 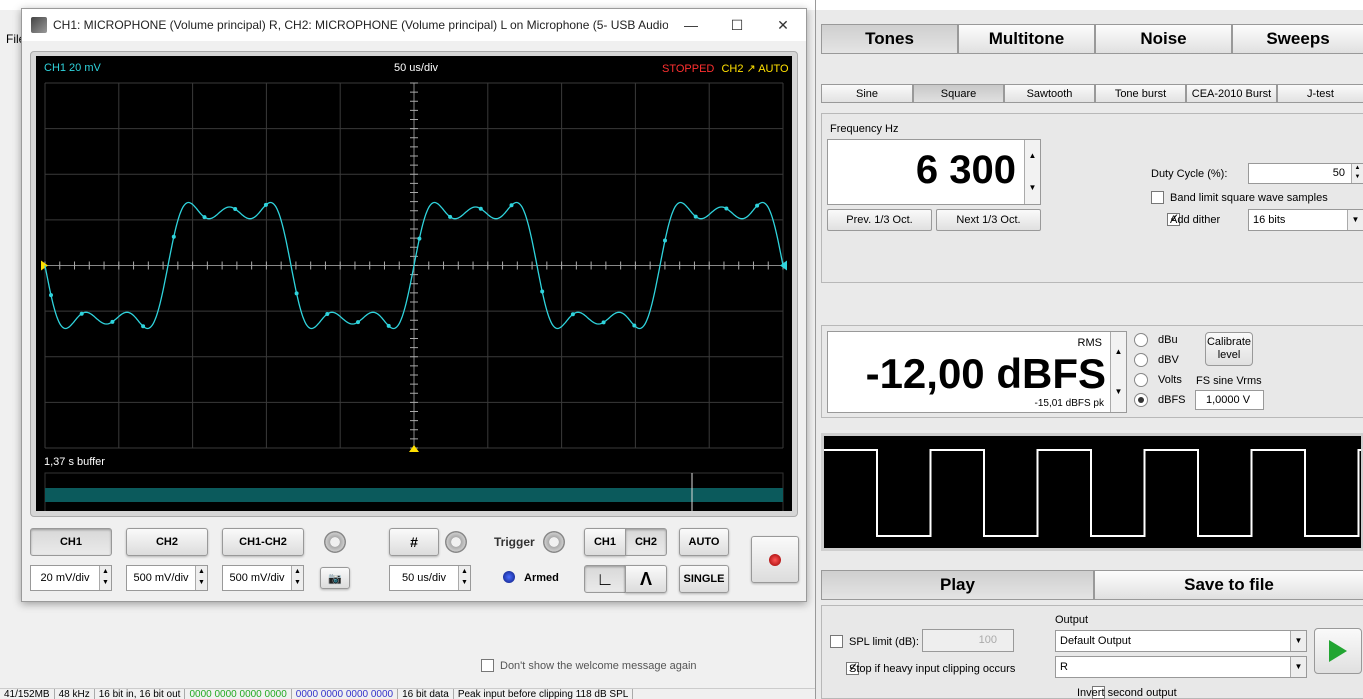 What do you see at coordinates (1181, 641) in the screenshot?
I see `output-device-select: Default Output ▼` at bounding box center [1181, 641].